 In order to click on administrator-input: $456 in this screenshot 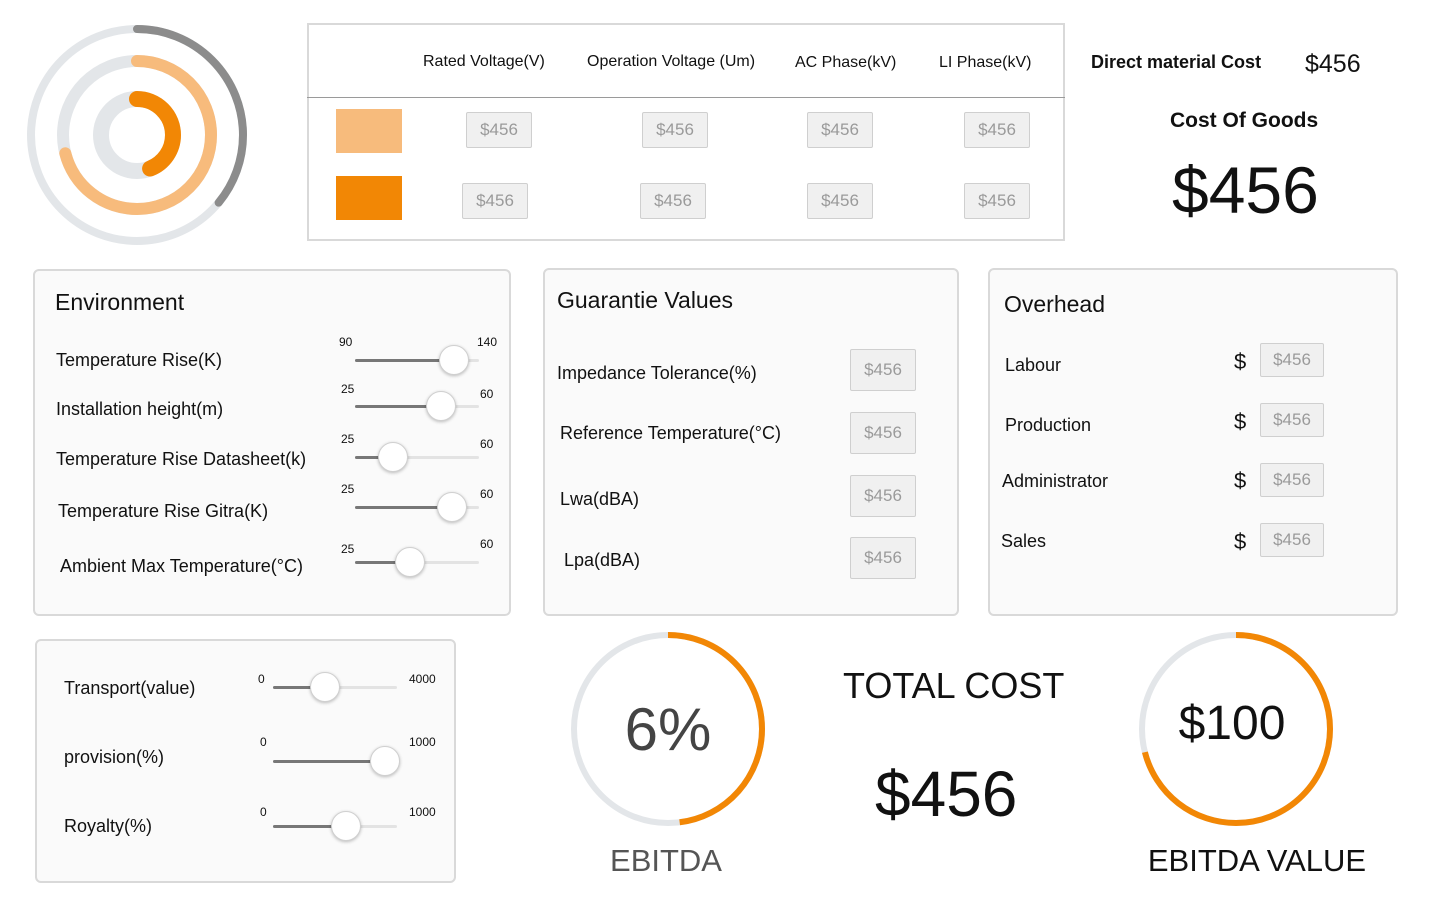, I will do `click(1292, 480)`.